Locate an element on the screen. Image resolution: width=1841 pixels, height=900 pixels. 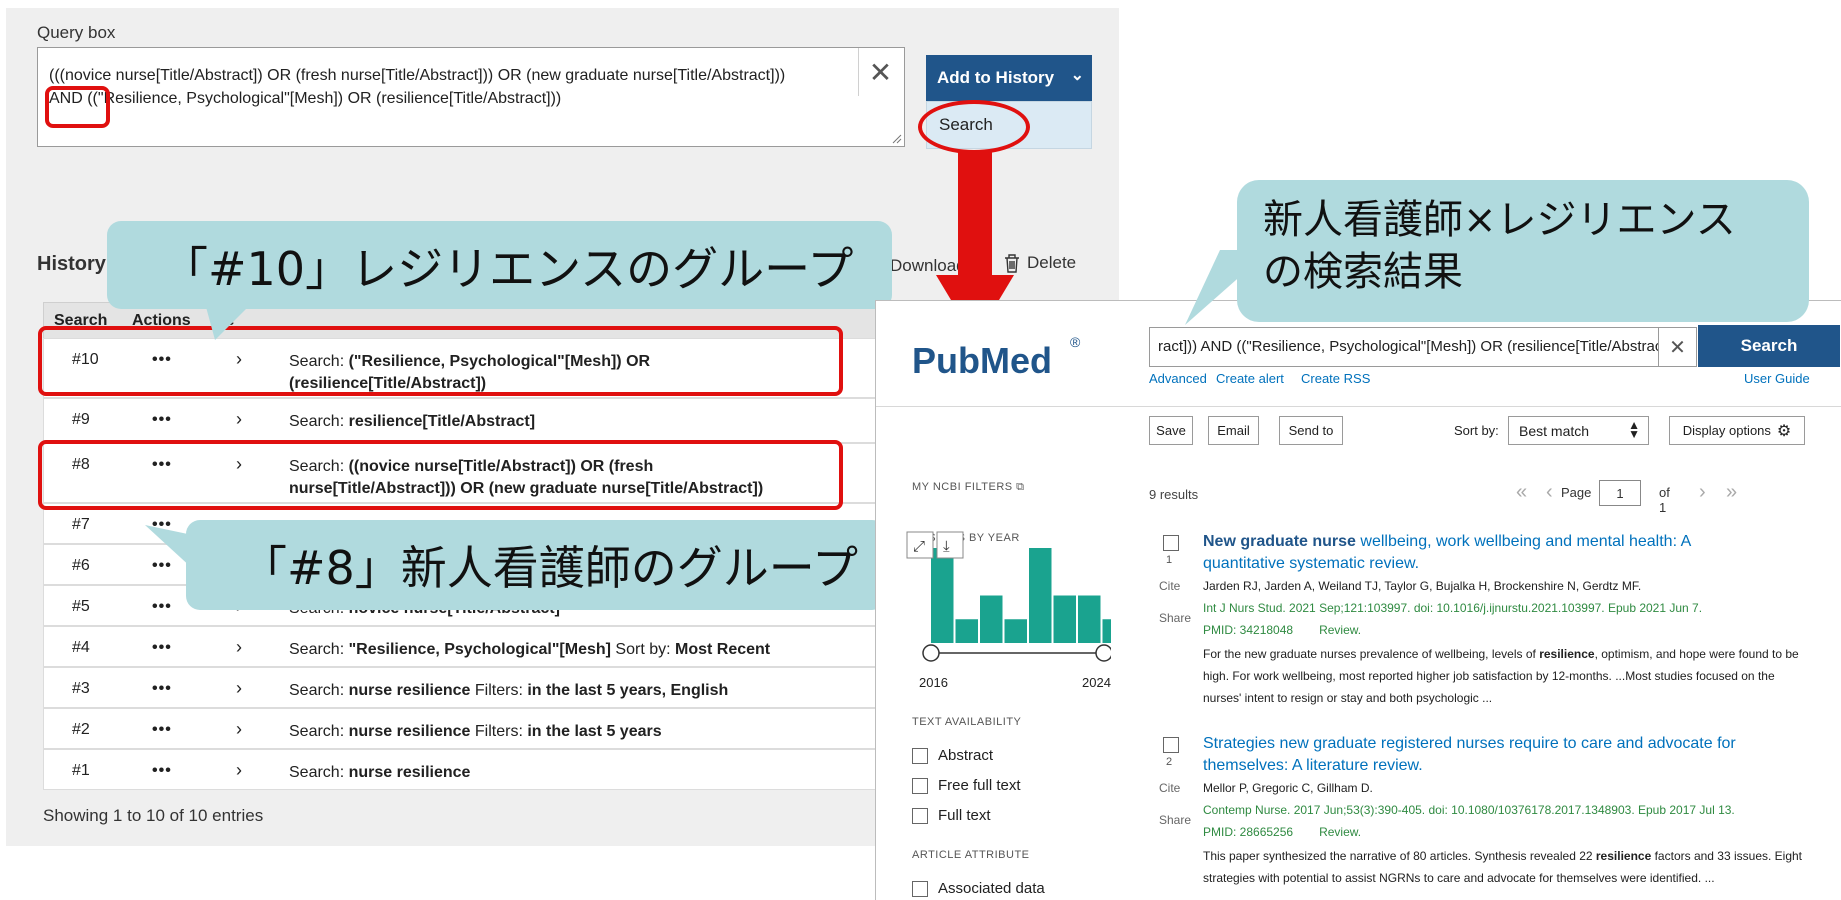
search-query: nurse resilience is located at coordinates (409, 772).